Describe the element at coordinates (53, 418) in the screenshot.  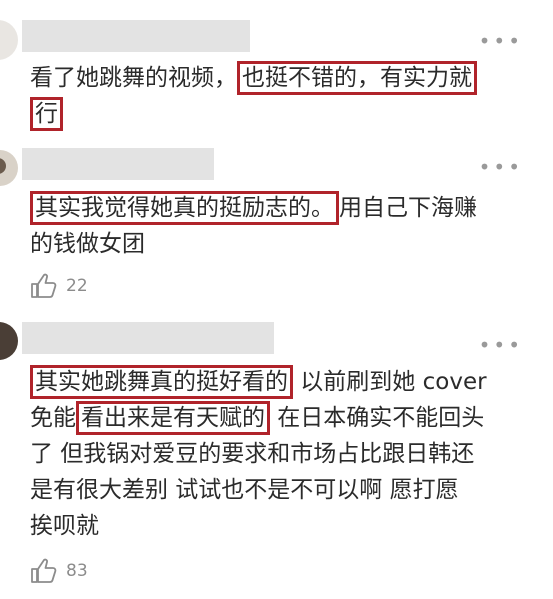
I see `comment-text-segment: 免能` at that location.